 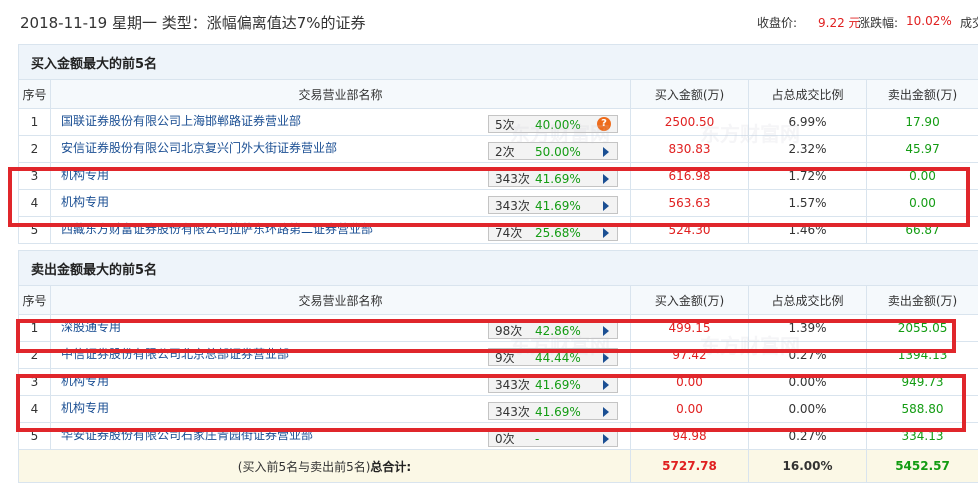 I want to click on branch-cell: 深股通专用 98次 42.86%, so click(x=340, y=328).